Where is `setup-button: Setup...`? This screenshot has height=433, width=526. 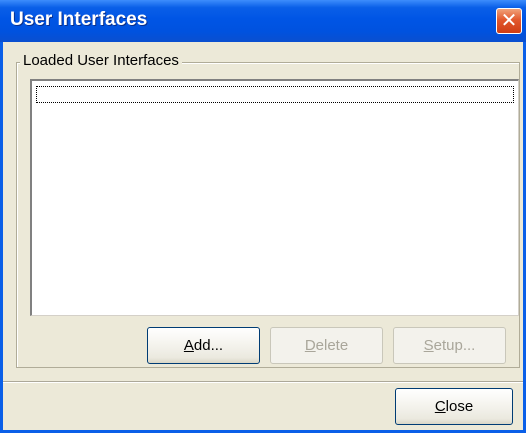
setup-button: Setup... is located at coordinates (449, 345).